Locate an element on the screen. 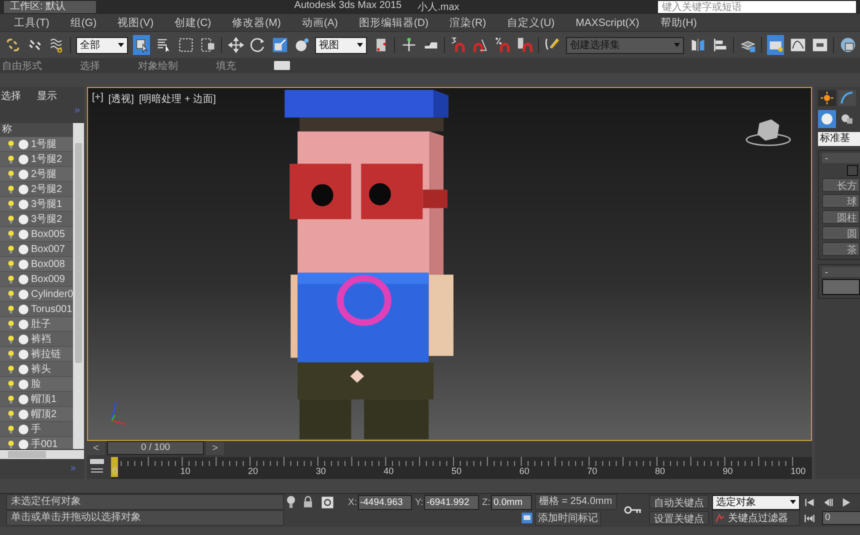  snap-icon is located at coordinates (458, 45).